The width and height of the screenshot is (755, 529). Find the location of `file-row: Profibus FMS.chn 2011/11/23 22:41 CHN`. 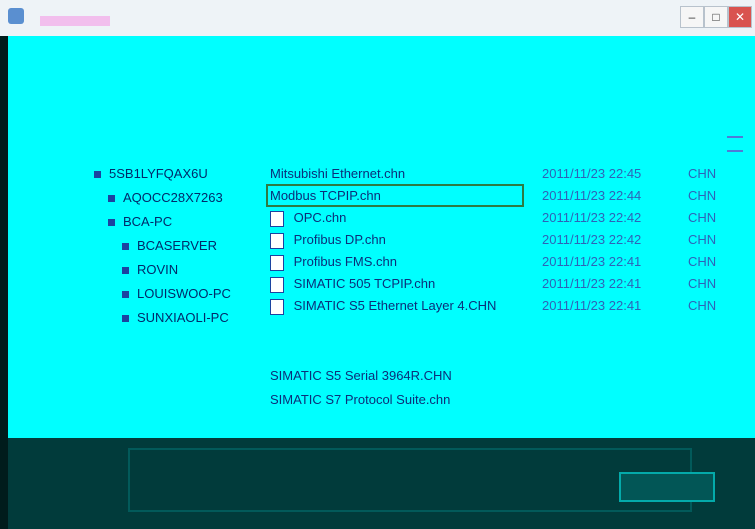

file-row: Profibus FMS.chn 2011/11/23 22:41 CHN is located at coordinates (493, 265).